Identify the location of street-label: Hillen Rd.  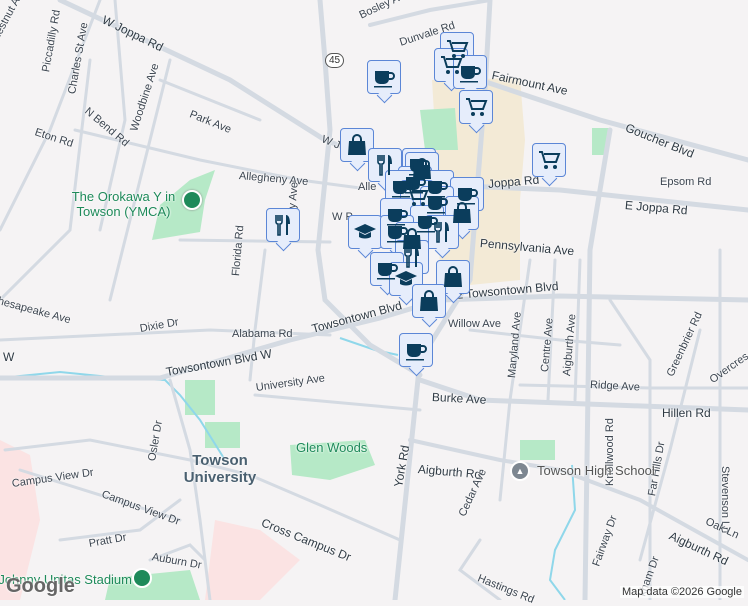
(686, 413).